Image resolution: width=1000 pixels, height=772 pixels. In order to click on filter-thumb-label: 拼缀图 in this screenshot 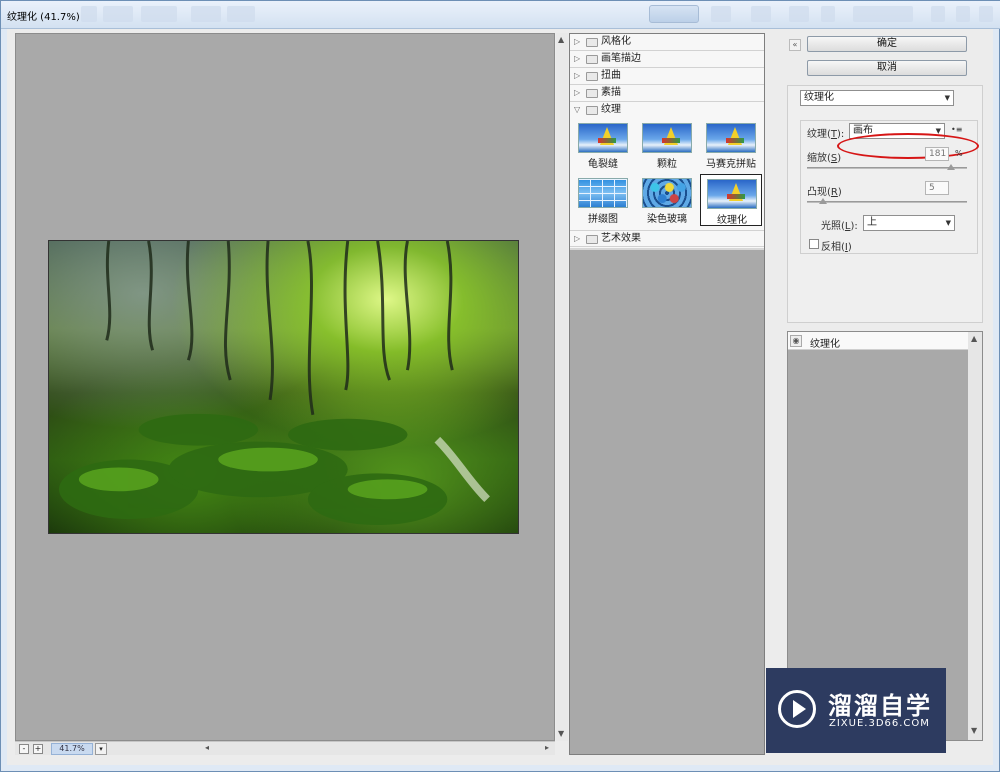, I will do `click(603, 219)`.